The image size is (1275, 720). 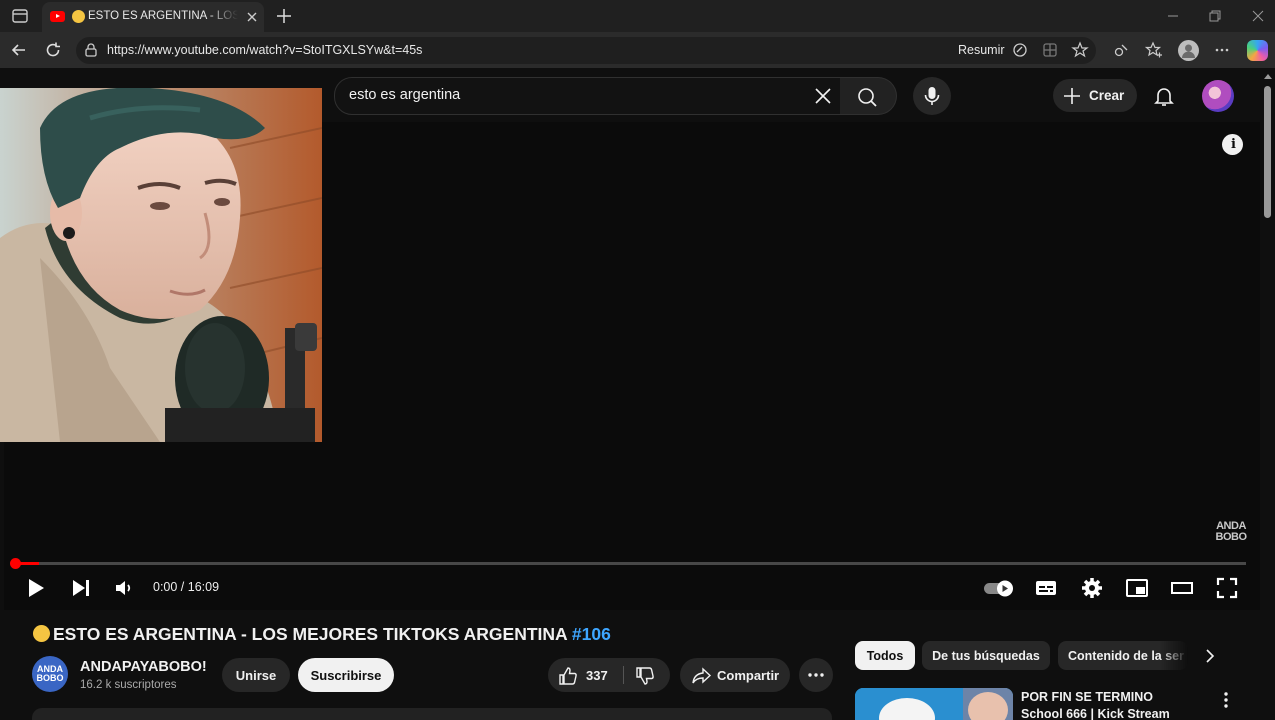 What do you see at coordinates (1258, 16) in the screenshot?
I see `close-window-icon` at bounding box center [1258, 16].